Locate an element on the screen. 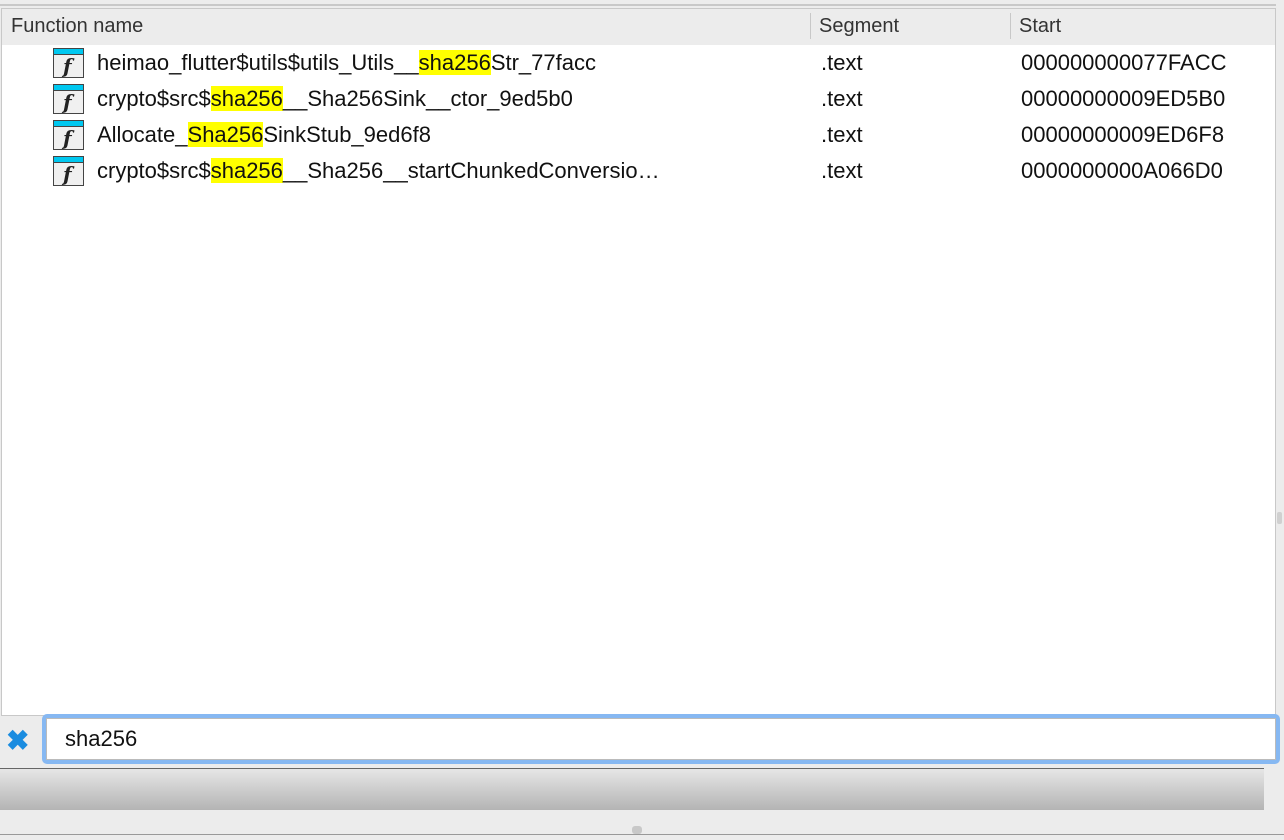  column-header-start: Start is located at coordinates (1040, 26).